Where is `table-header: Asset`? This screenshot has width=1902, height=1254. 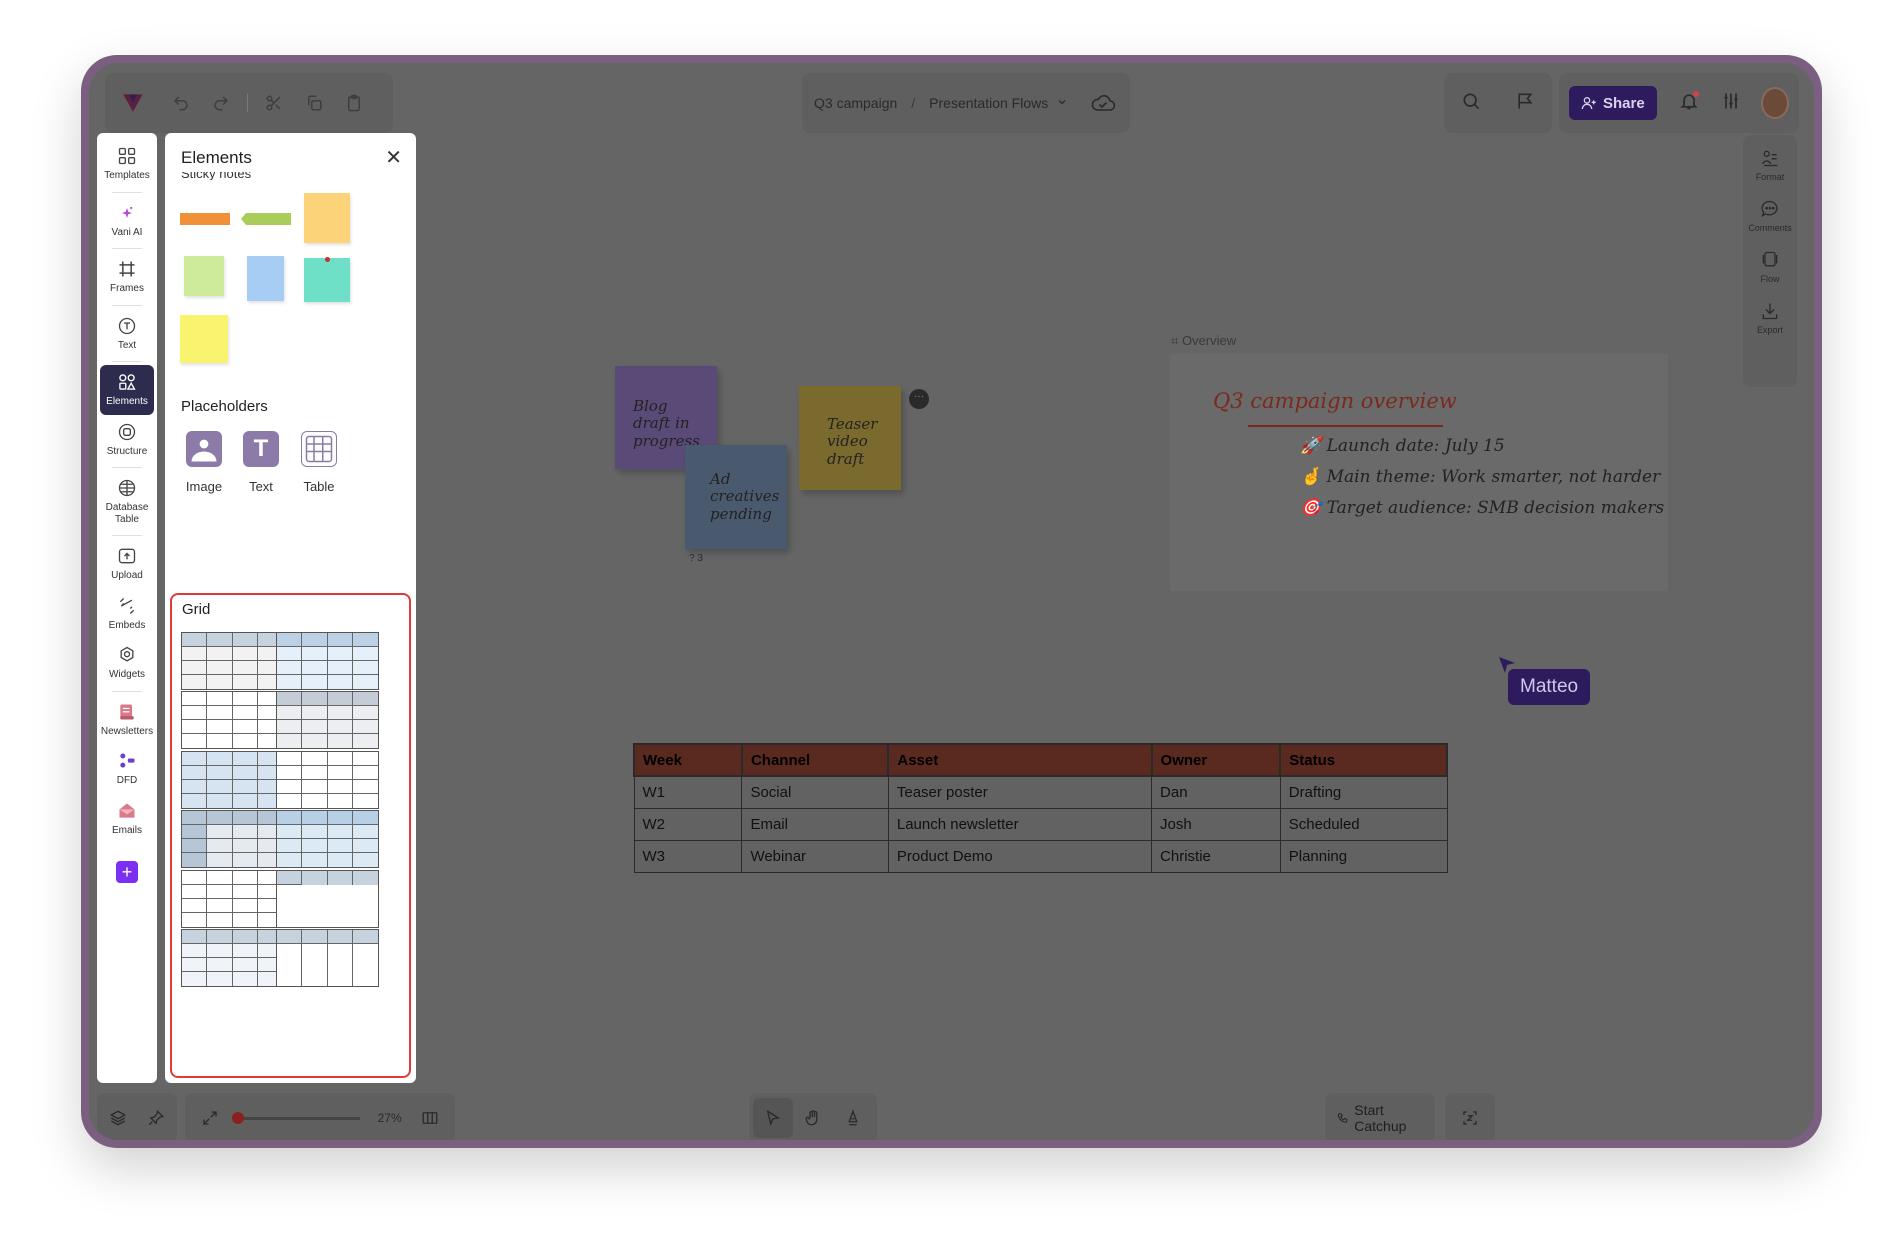 table-header: Asset is located at coordinates (1020, 760).